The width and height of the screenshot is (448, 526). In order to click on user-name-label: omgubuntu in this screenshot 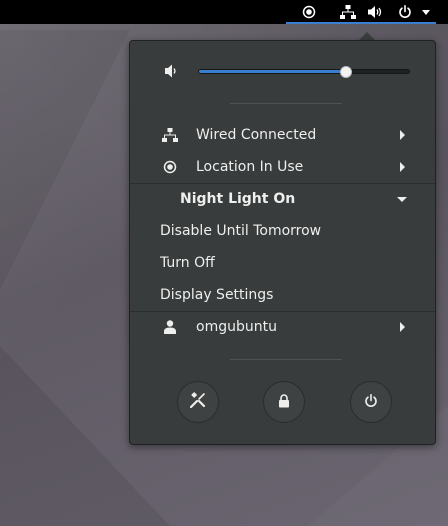, I will do `click(236, 327)`.